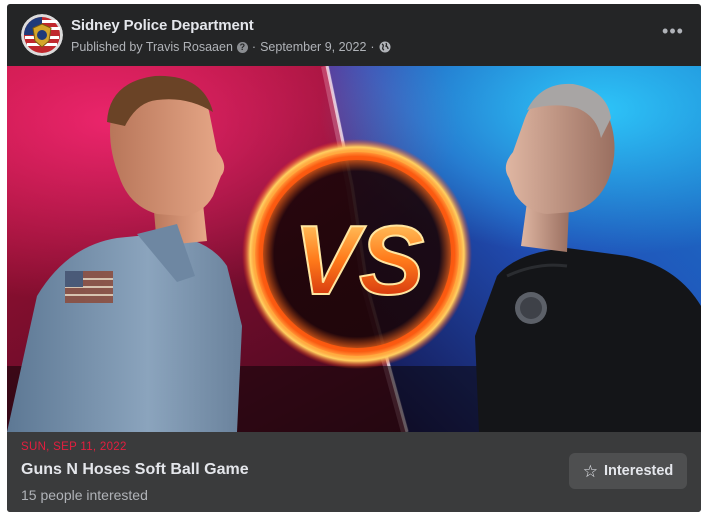 This screenshot has width=708, height=516. I want to click on page-avatar, so click(42, 35).